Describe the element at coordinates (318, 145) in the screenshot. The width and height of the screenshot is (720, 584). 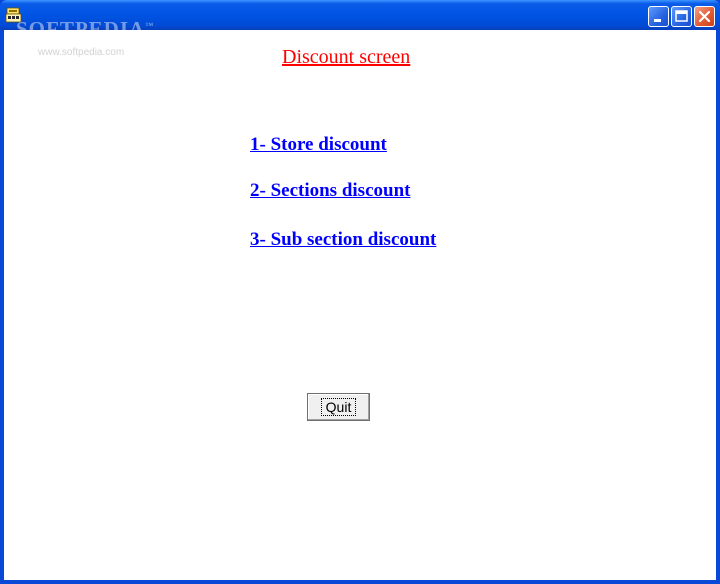
I see `store-discount-link: 1- Store discount` at that location.